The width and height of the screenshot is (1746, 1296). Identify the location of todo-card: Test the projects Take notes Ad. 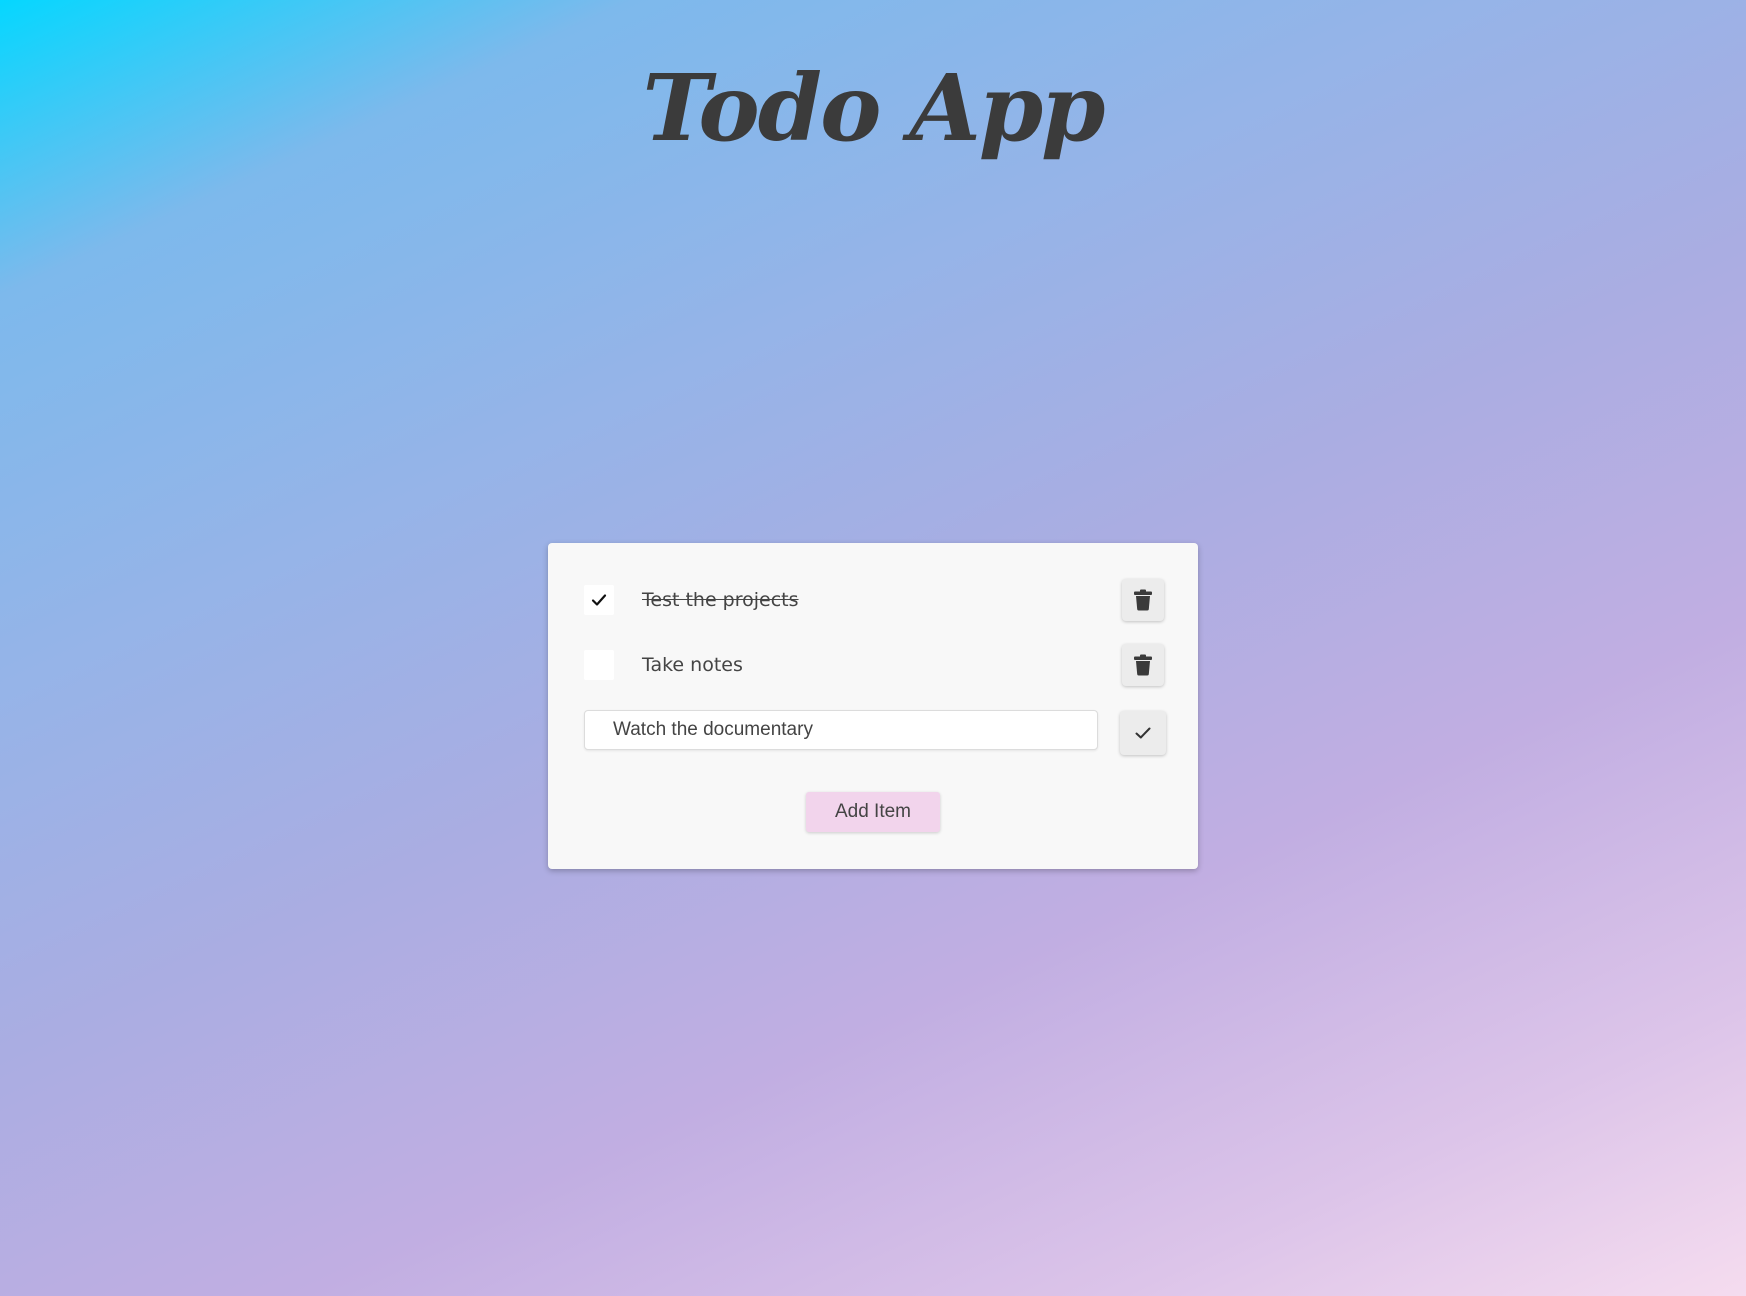
(873, 706).